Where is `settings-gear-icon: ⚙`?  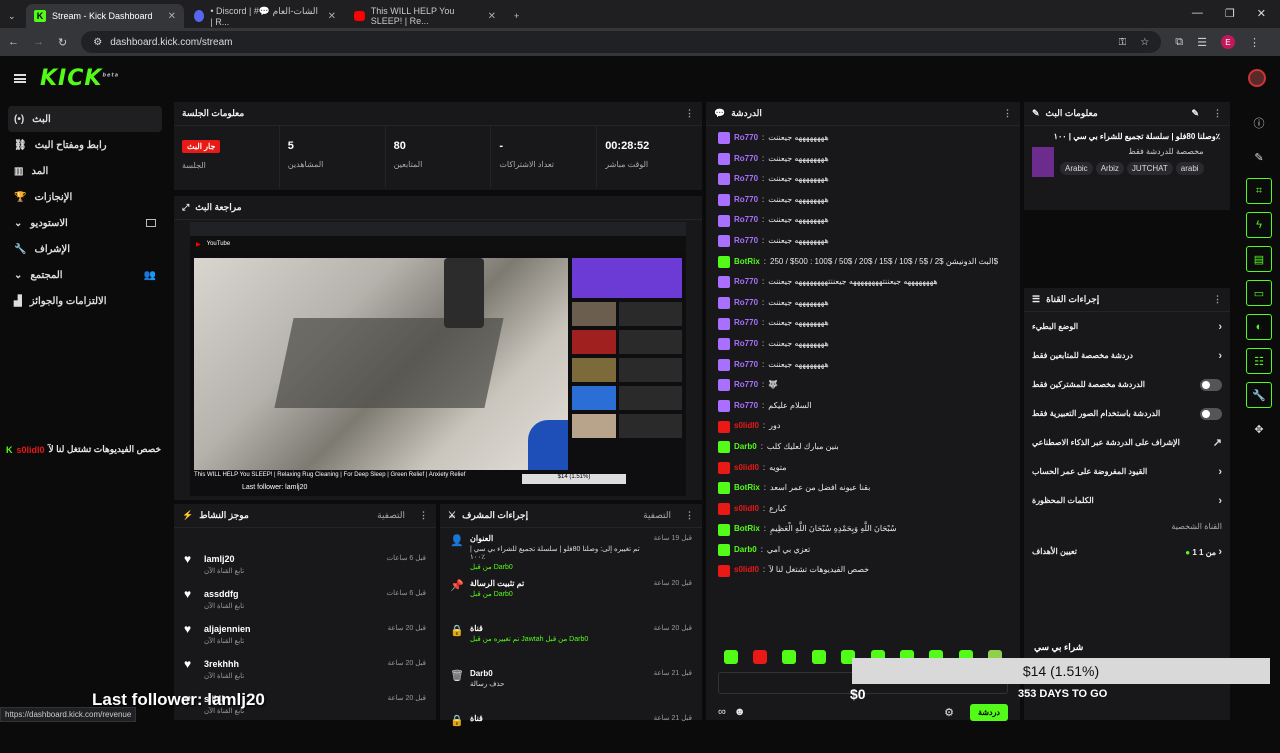 settings-gear-icon: ⚙ is located at coordinates (949, 712).